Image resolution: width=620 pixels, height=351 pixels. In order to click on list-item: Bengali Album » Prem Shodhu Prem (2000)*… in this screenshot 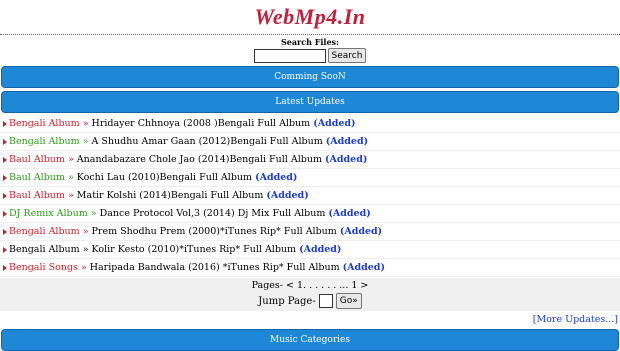, I will do `click(310, 232)`.